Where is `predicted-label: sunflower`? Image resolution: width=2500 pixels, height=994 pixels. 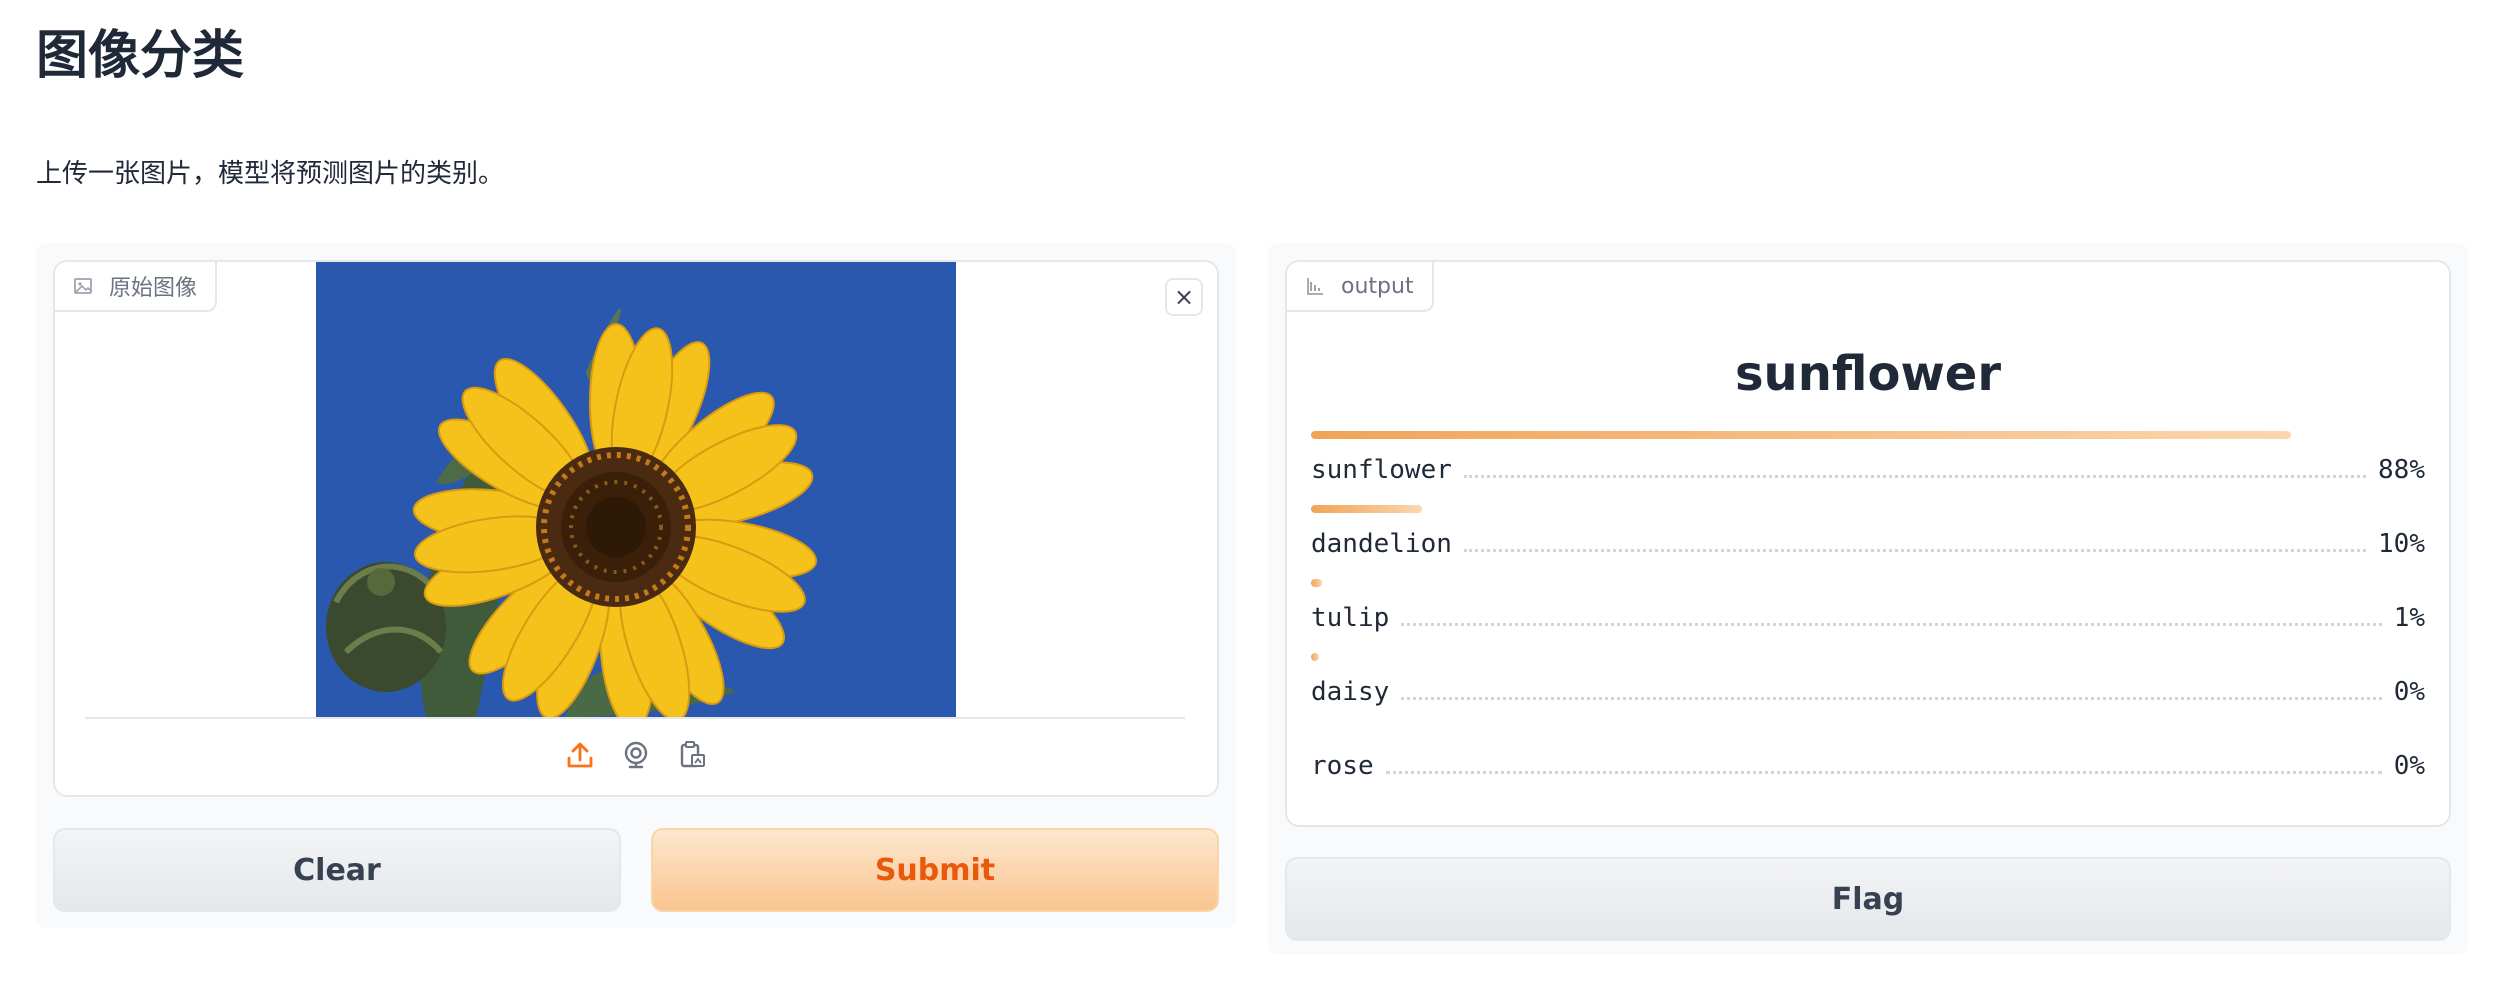 predicted-label: sunflower is located at coordinates (1868, 374).